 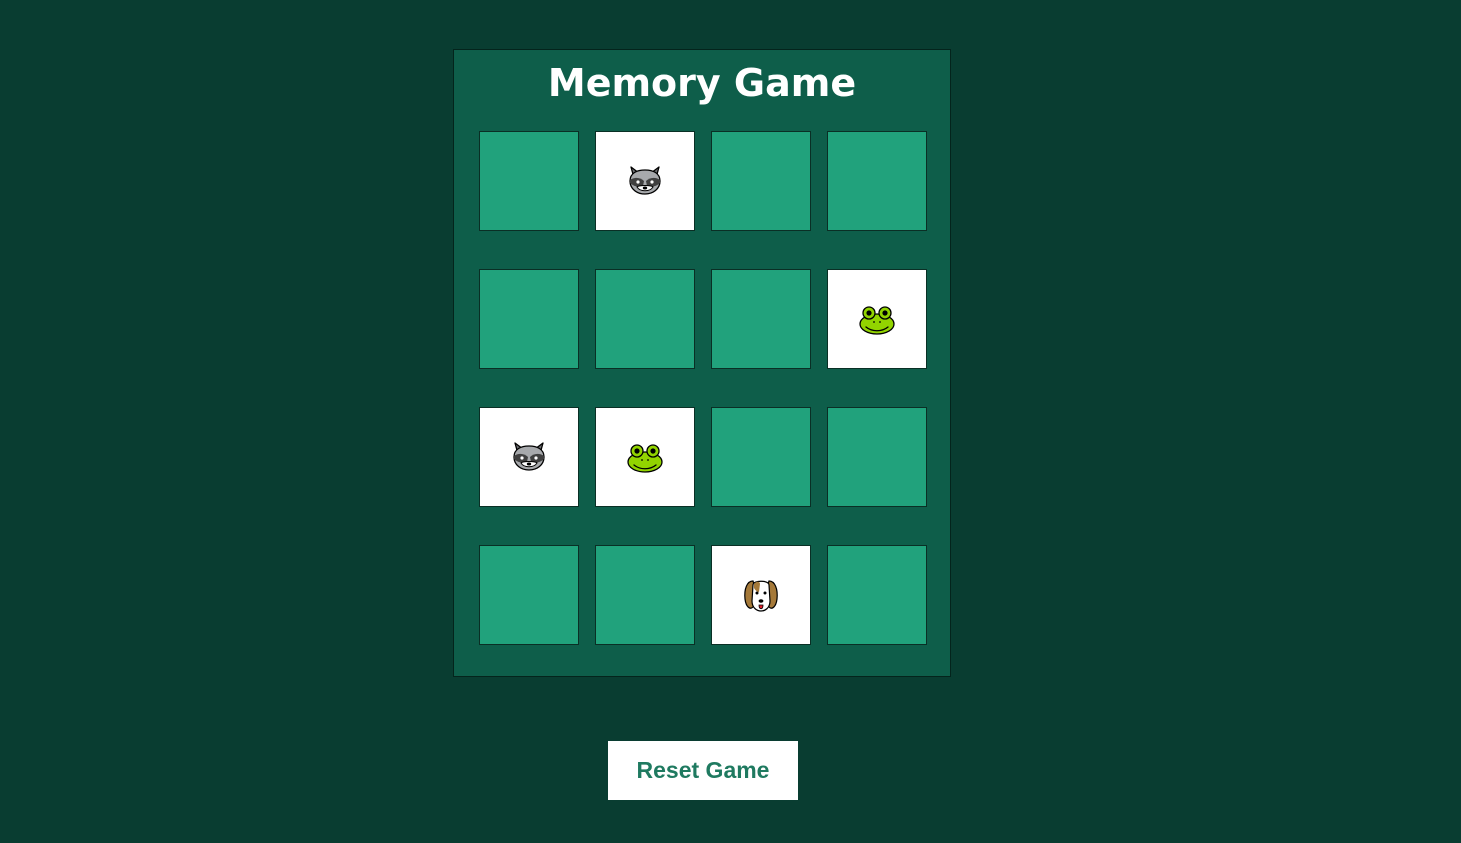 I want to click on reset-game-button: Reset Game, so click(x=703, y=770).